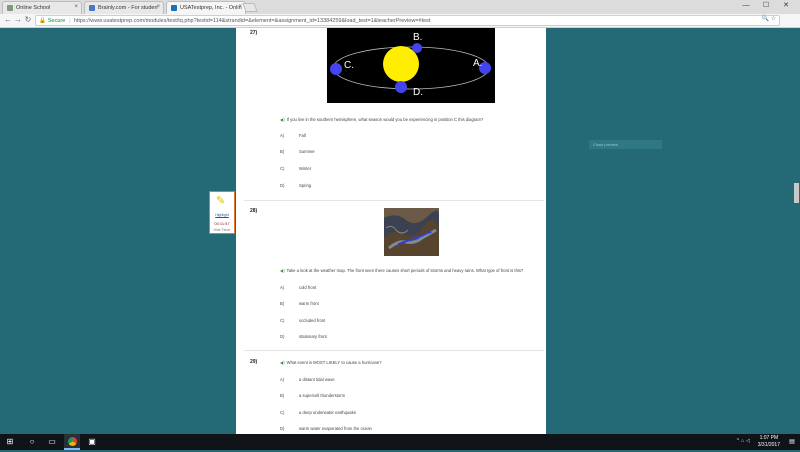 The height and width of the screenshot is (452, 800). What do you see at coordinates (312, 320) in the screenshot?
I see `answer-option: occluded front` at bounding box center [312, 320].